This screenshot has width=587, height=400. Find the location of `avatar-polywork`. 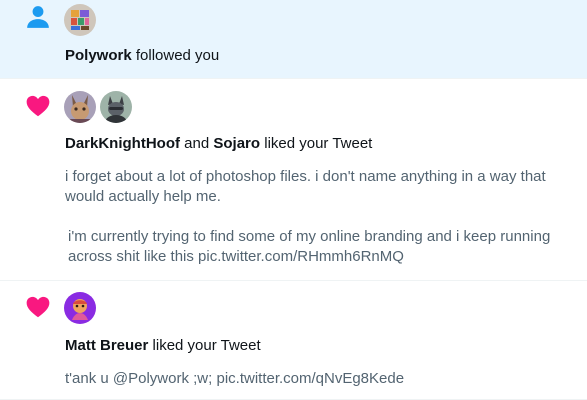

avatar-polywork is located at coordinates (80, 20).